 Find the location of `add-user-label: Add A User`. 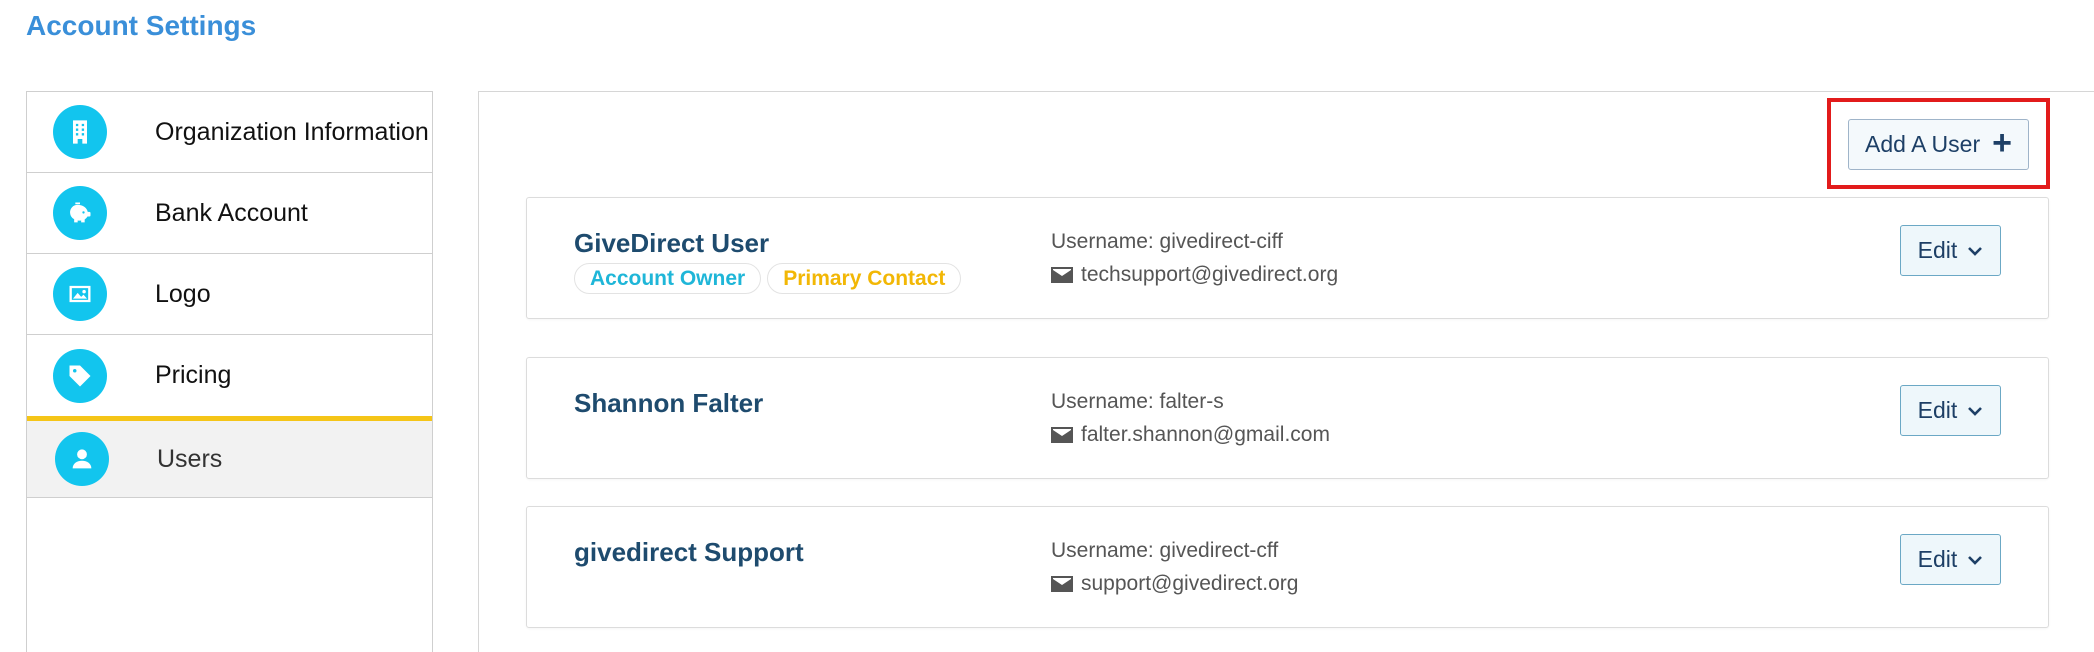

add-user-label: Add A User is located at coordinates (1923, 144).